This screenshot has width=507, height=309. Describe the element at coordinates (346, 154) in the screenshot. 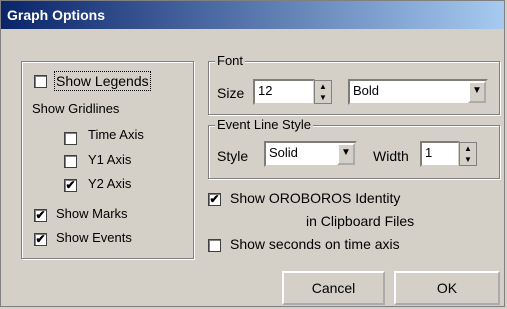

I see `event-style-dropdown-icon: ▼` at that location.